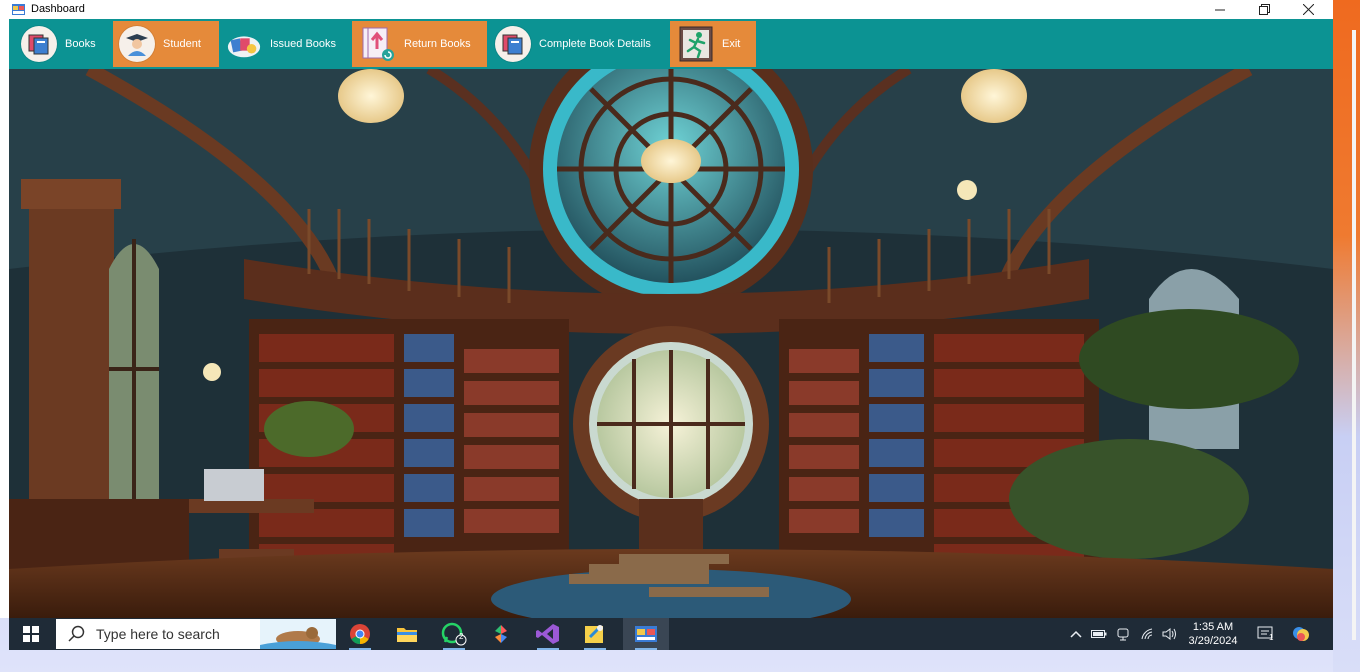  I want to click on issued-books-label: Issued Books, so click(303, 44).